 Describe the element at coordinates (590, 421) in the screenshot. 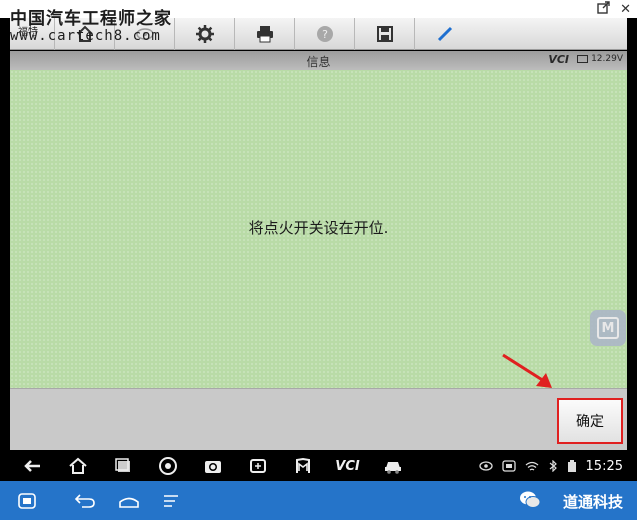

I see `confirm-button: 确定` at that location.